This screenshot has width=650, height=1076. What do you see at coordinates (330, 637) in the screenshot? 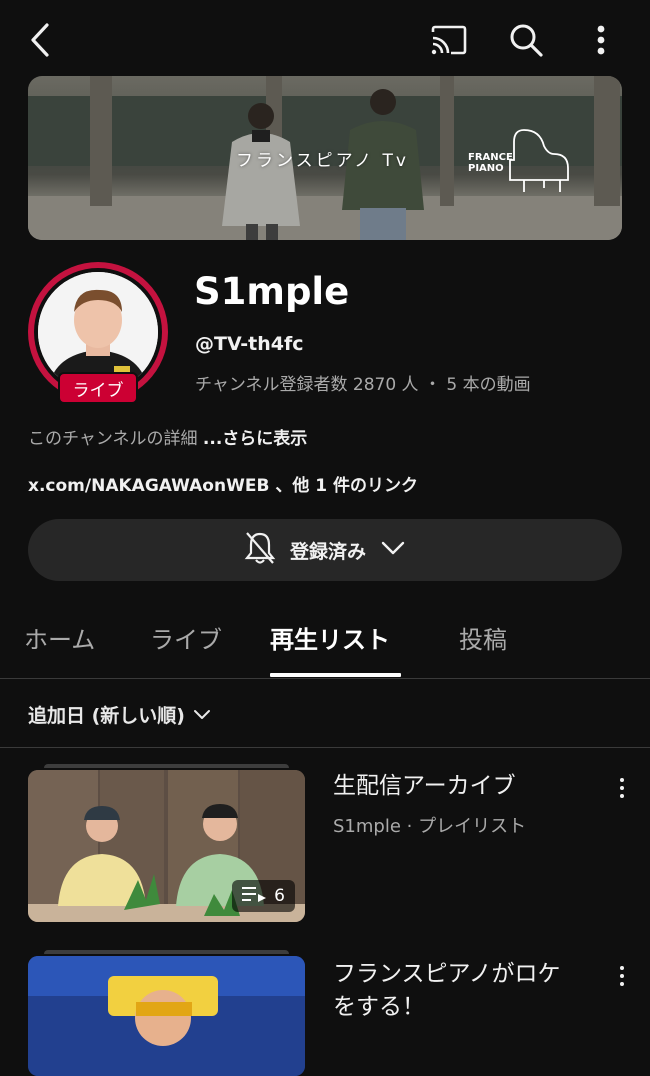
I see `tab-playlists: 再生リスト` at bounding box center [330, 637].